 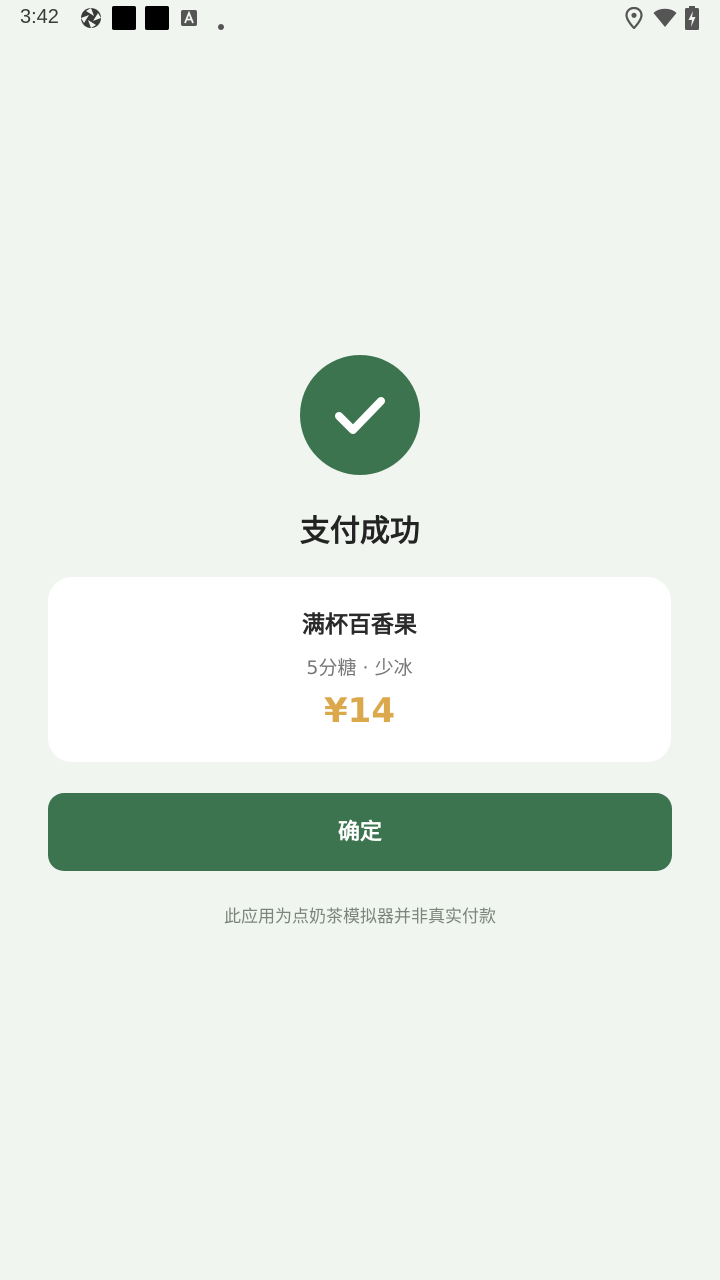 I want to click on product-name: 满杯百香果, so click(x=359, y=625).